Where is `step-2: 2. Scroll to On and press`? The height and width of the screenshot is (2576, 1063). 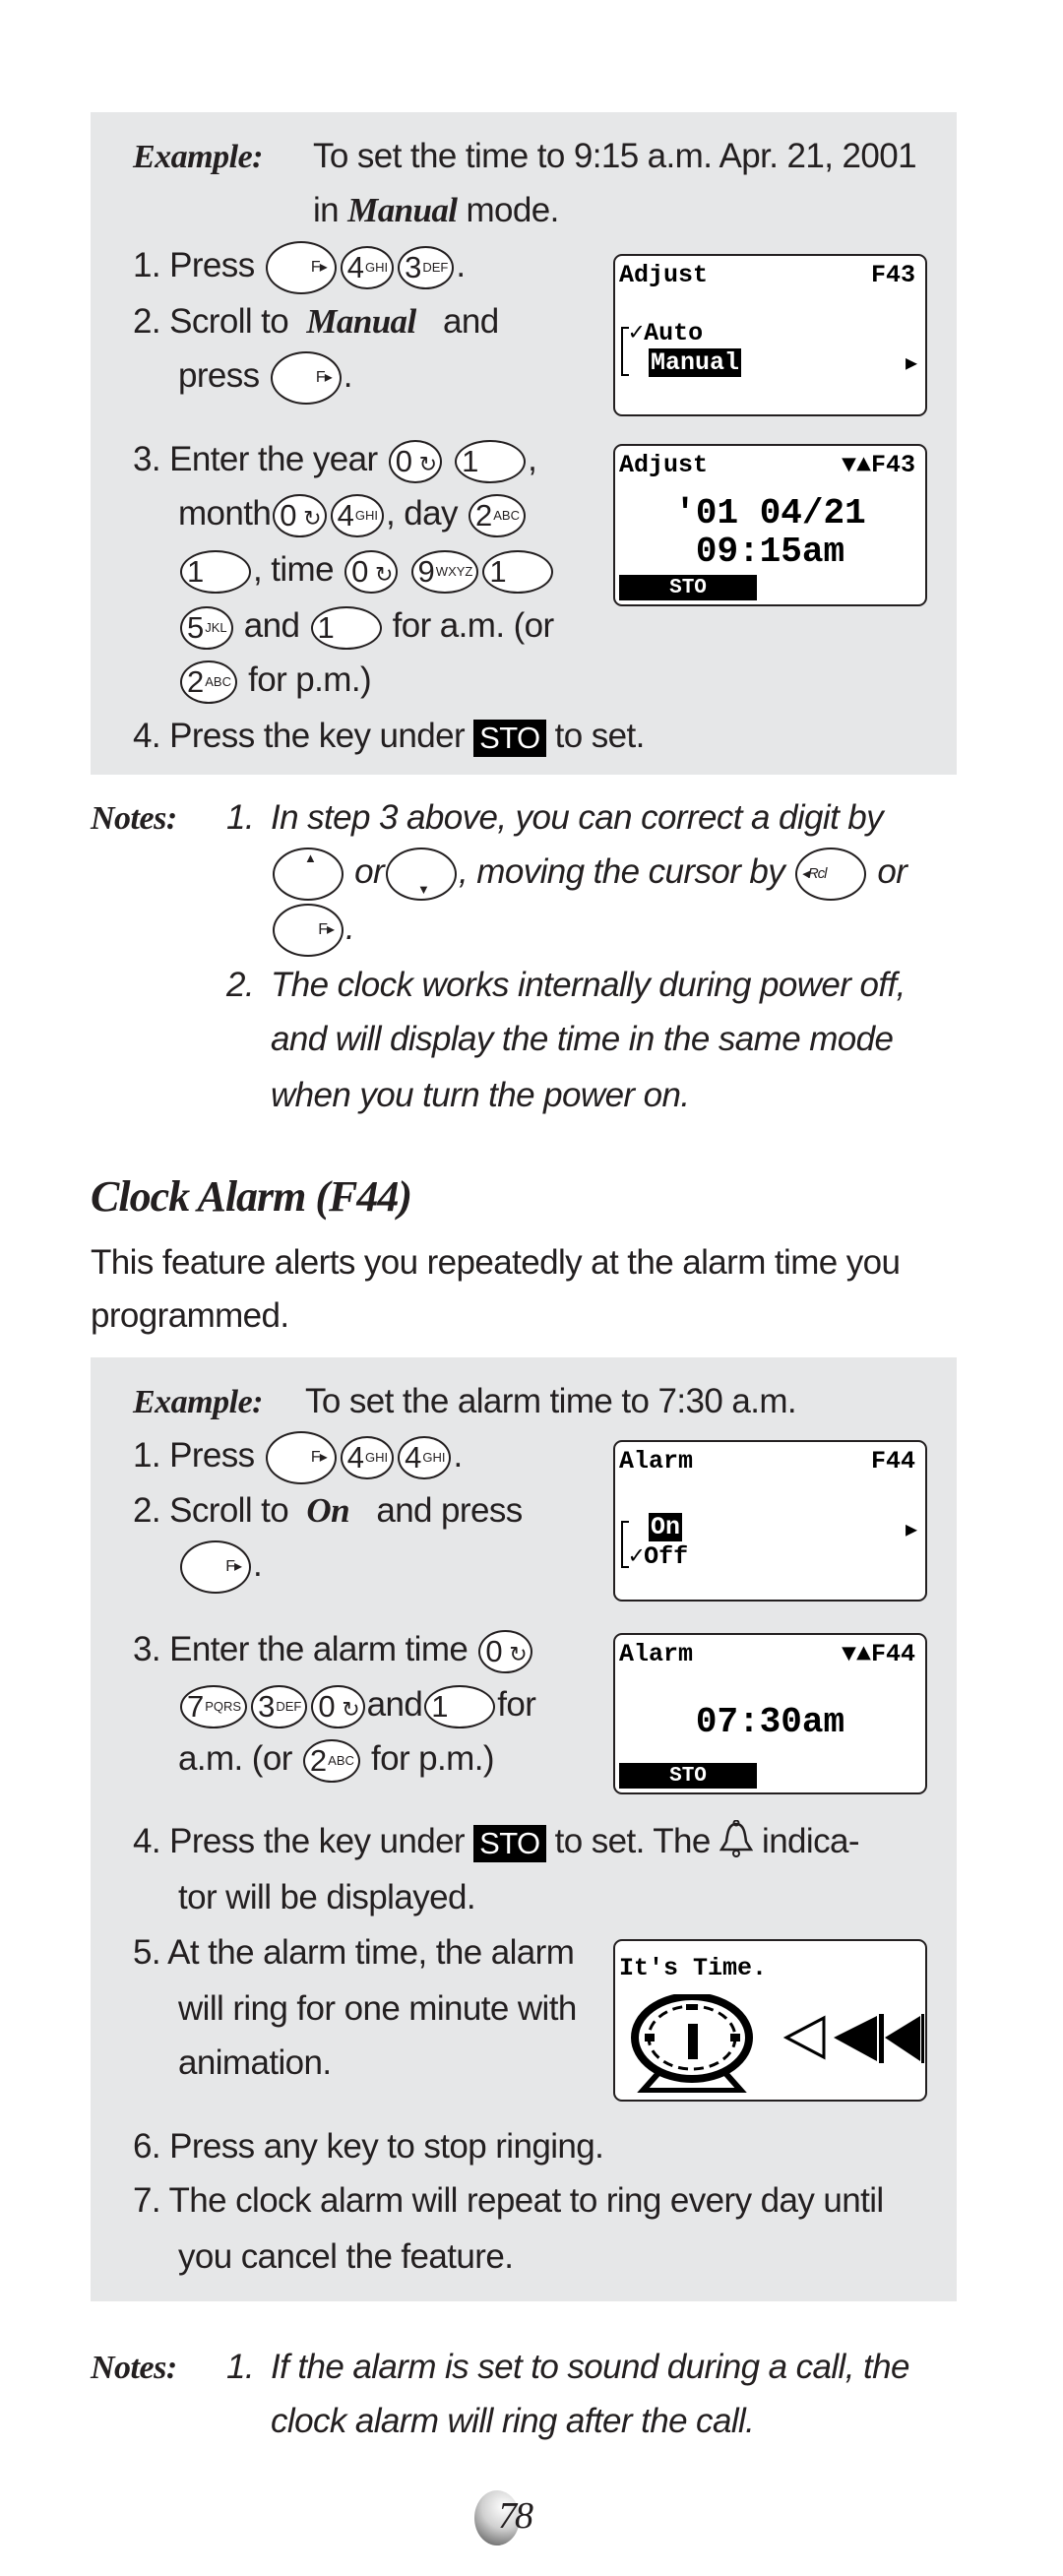 step-2: 2. Scroll to On and press is located at coordinates (328, 1511).